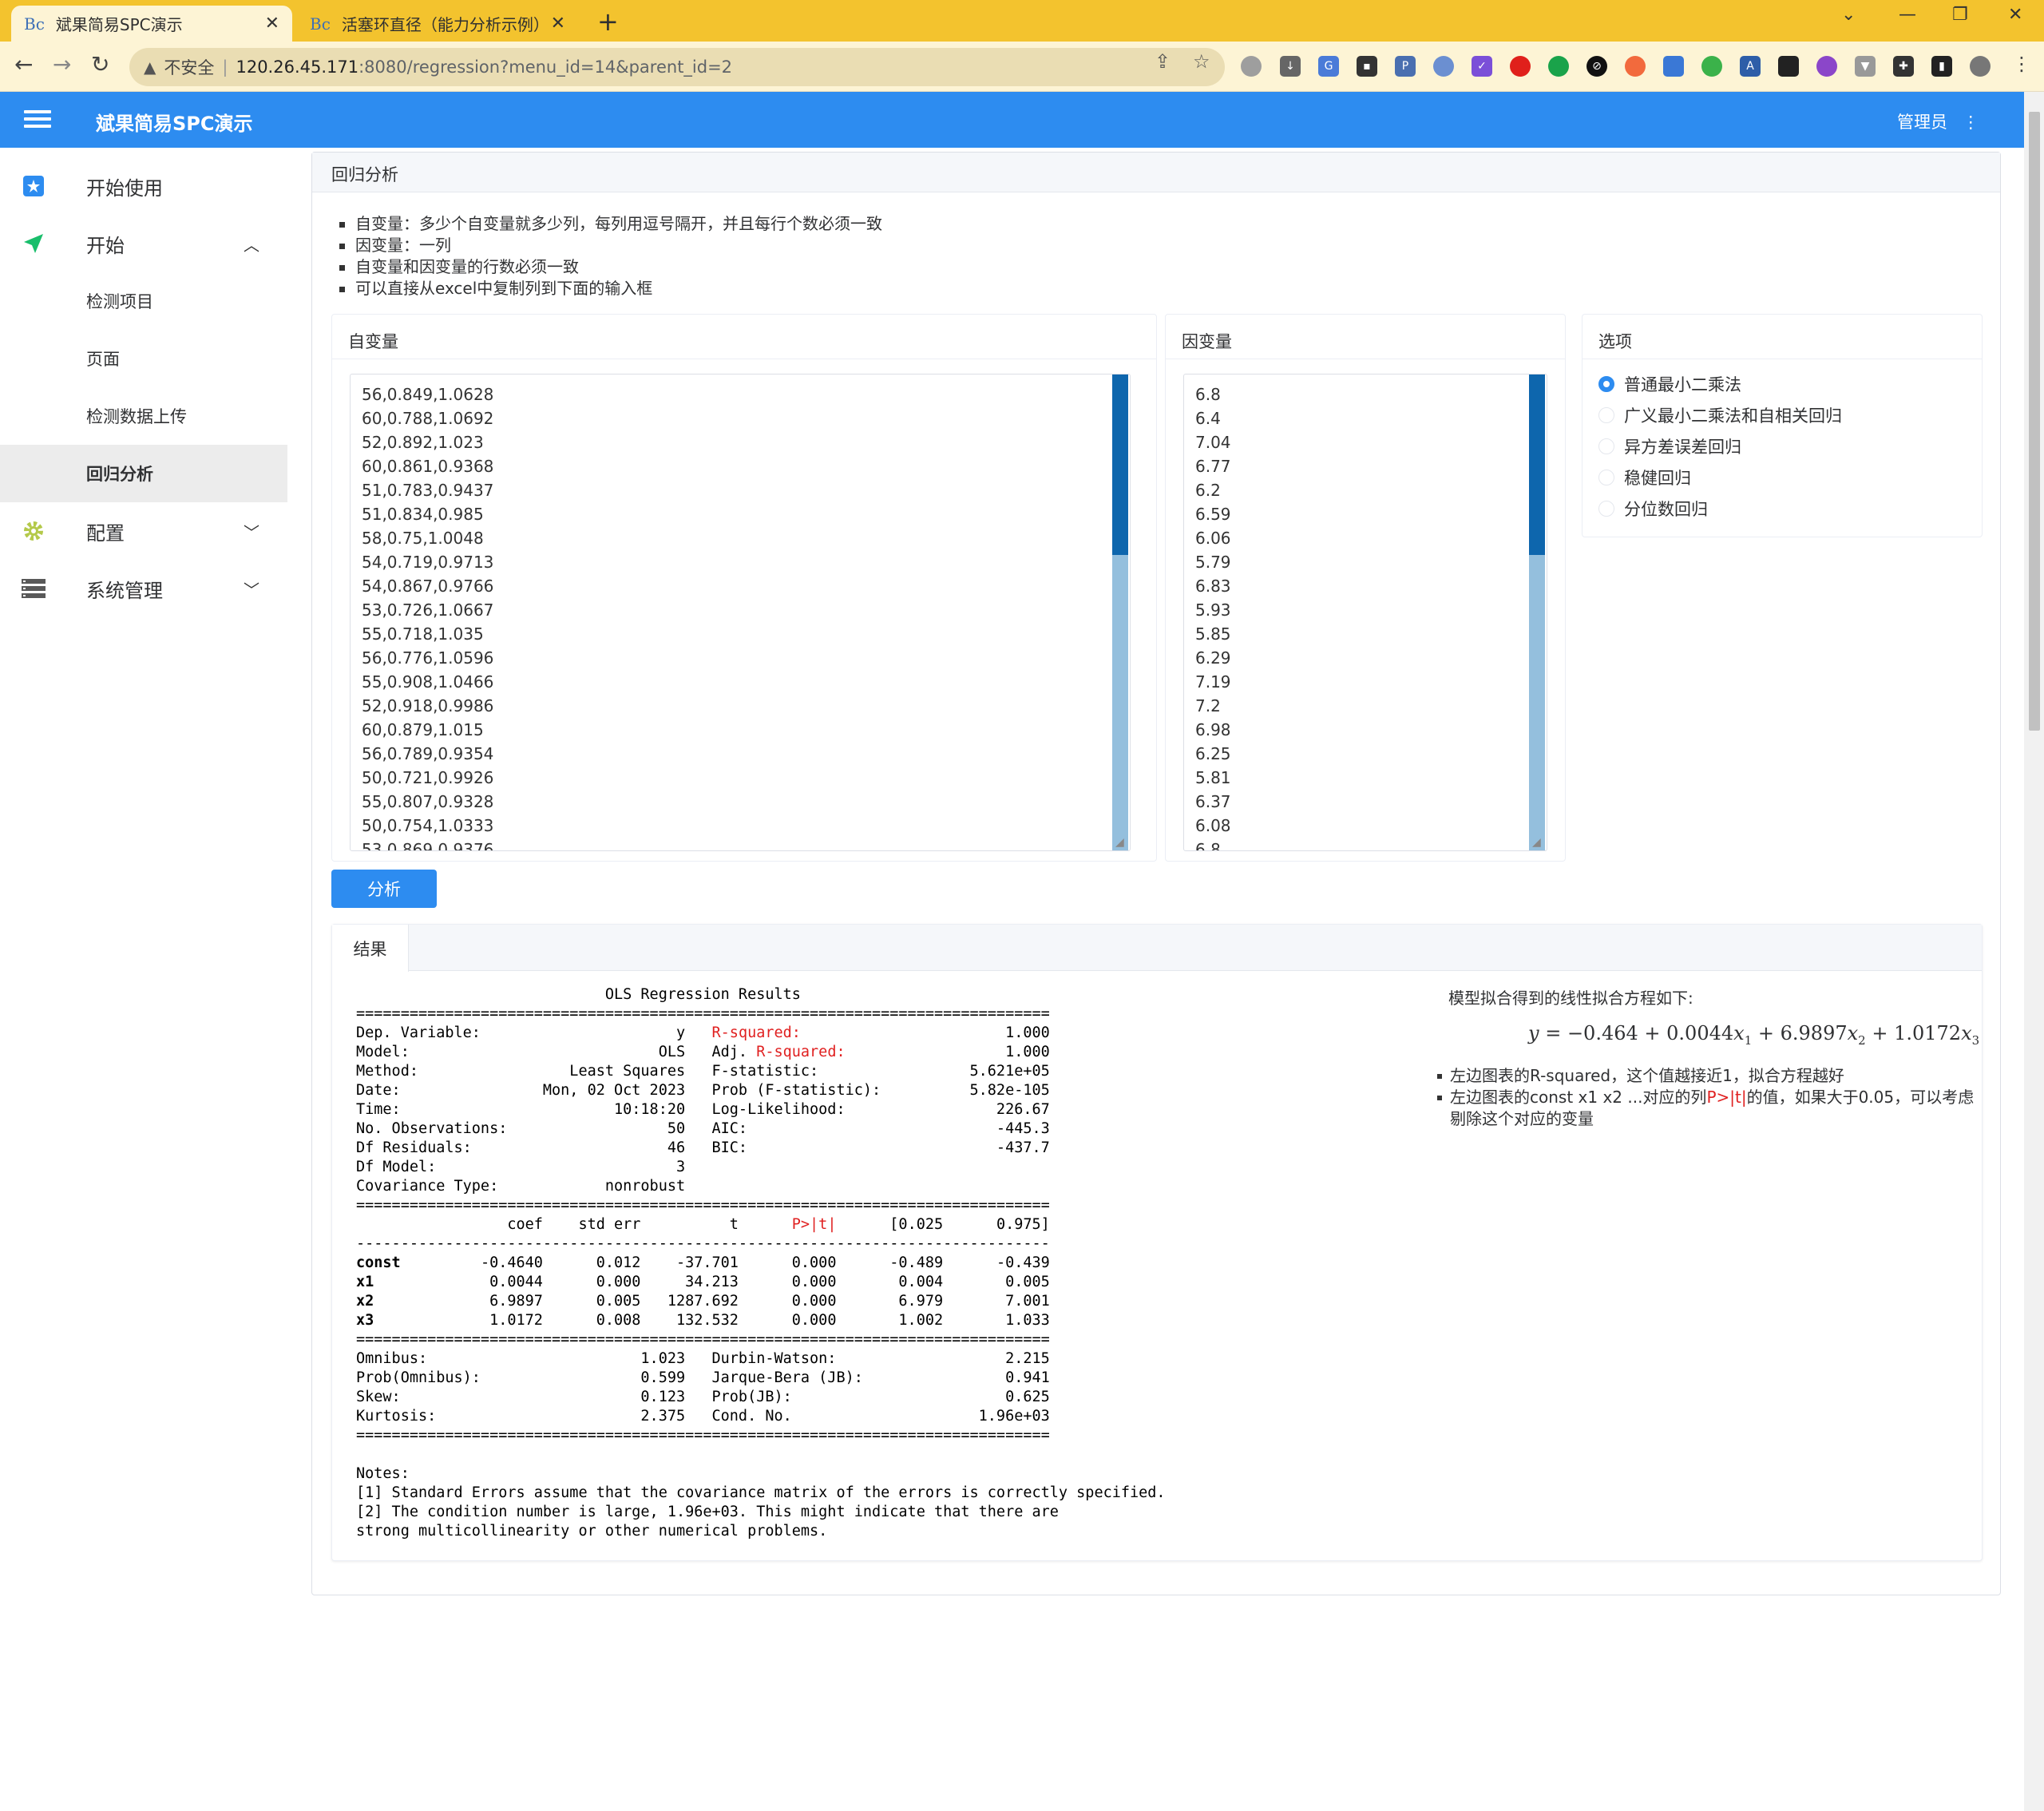  Describe the element at coordinates (1208, 490) in the screenshot. I see `textarea-line: 6.2` at that location.